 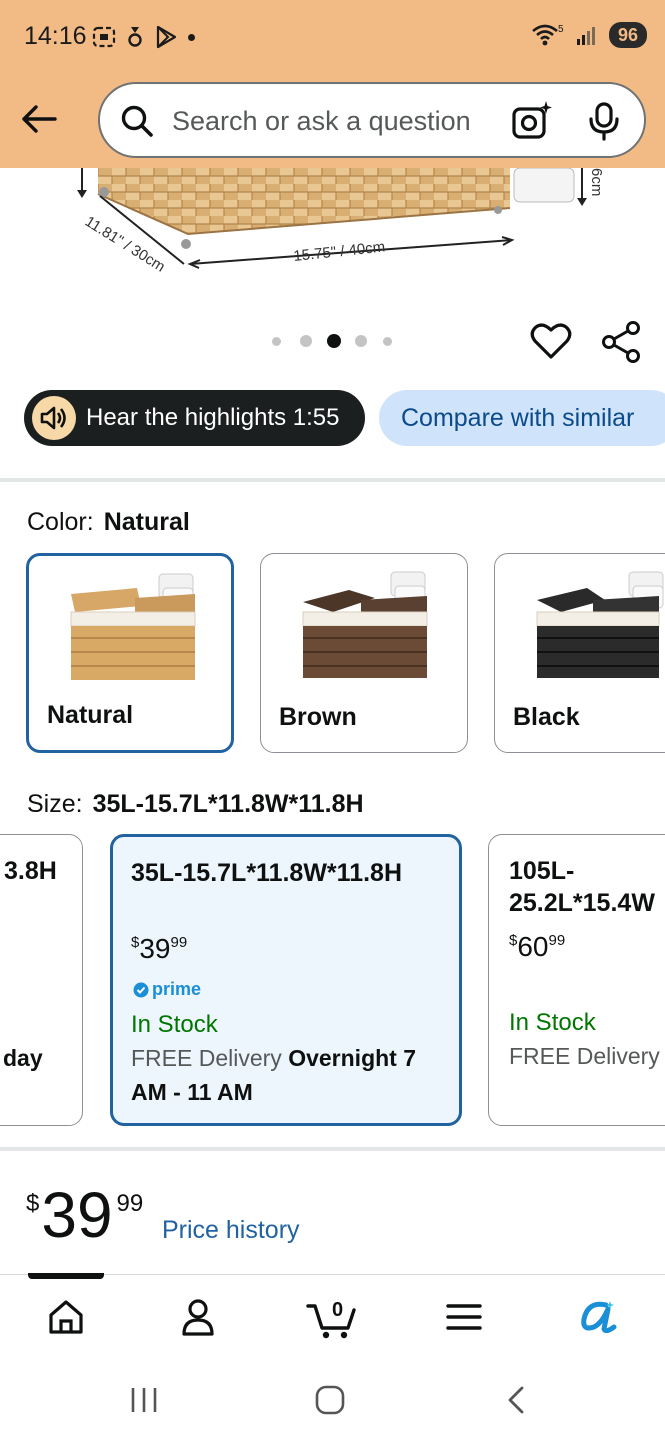 What do you see at coordinates (341, 222) in the screenshot?
I see `basket-image: 6cm 15.75" / 40cm 11.81" / 30cm` at bounding box center [341, 222].